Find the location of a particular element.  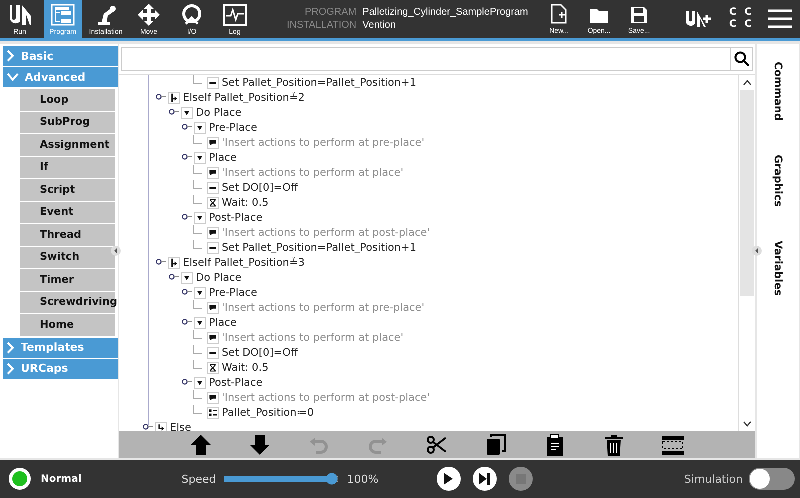

command-item: Screwdriving is located at coordinates (67, 302).